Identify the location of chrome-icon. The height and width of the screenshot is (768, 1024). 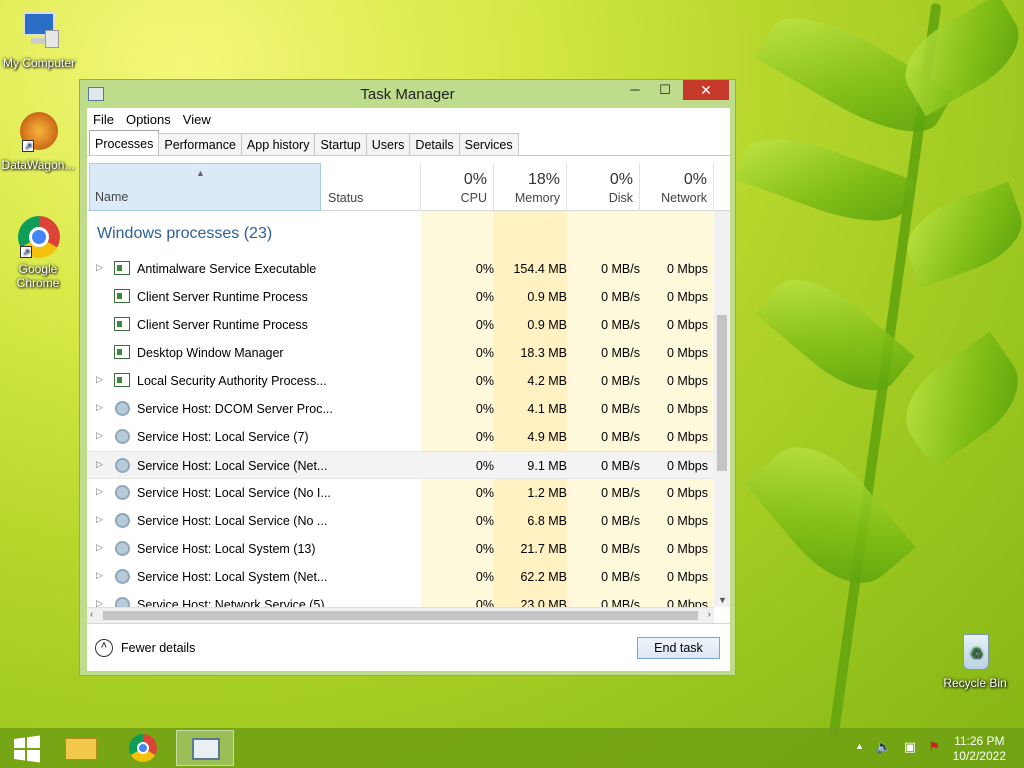
(143, 748).